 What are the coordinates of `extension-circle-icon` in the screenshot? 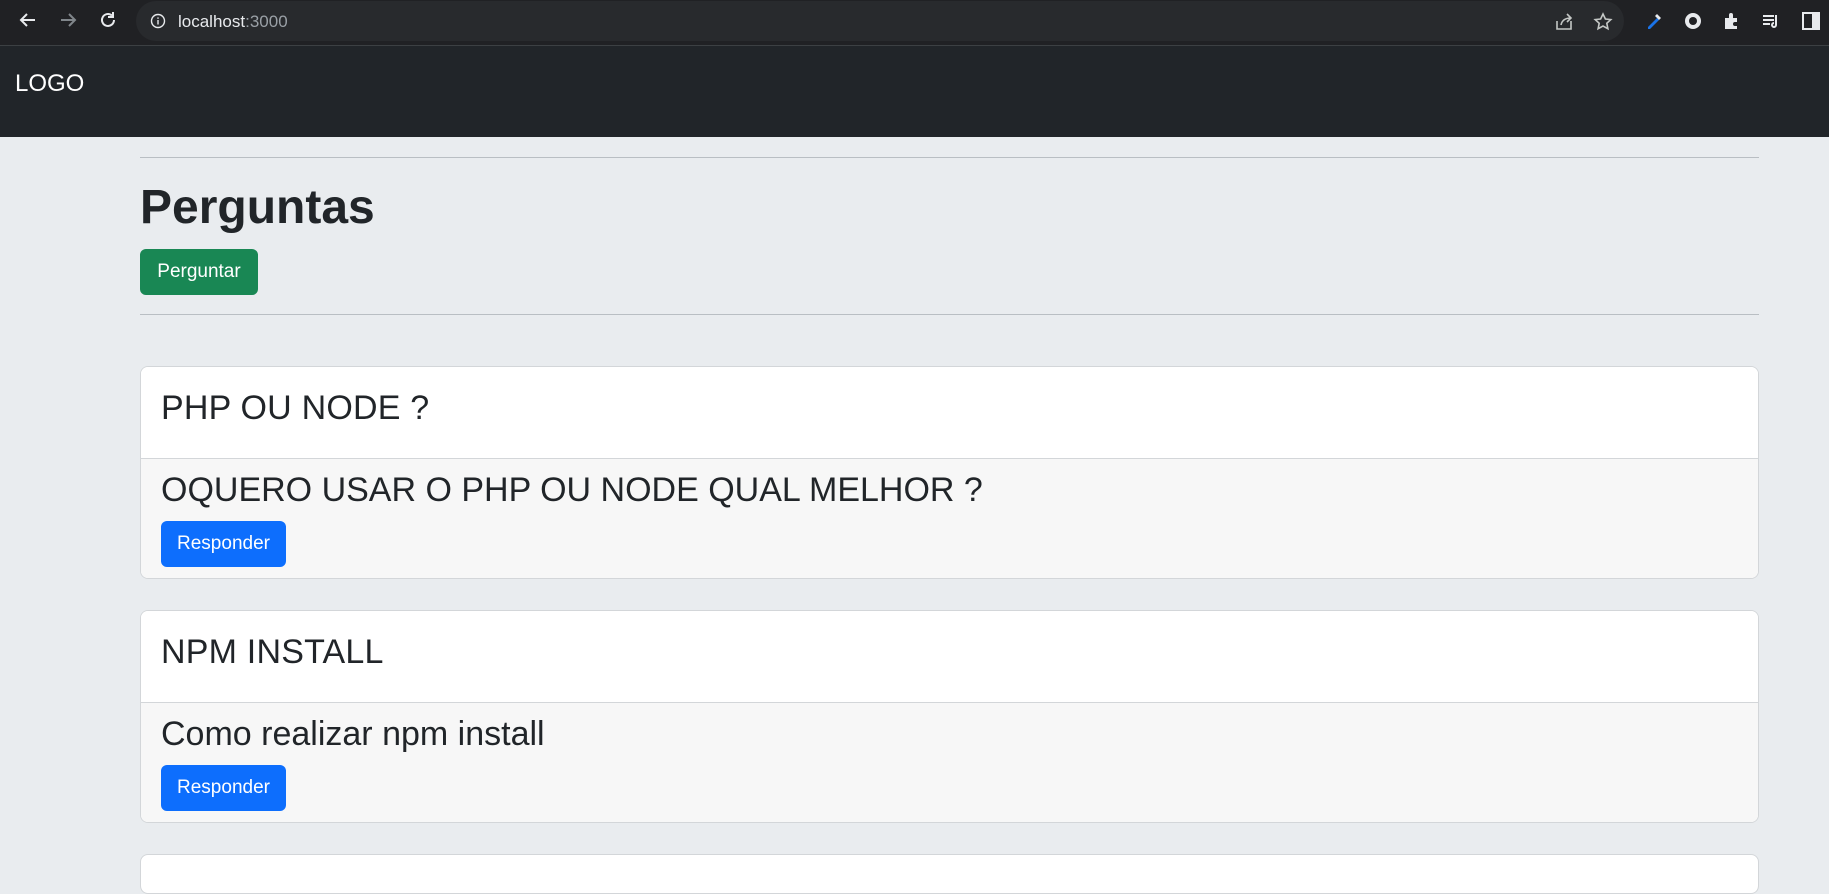 It's located at (1693, 21).